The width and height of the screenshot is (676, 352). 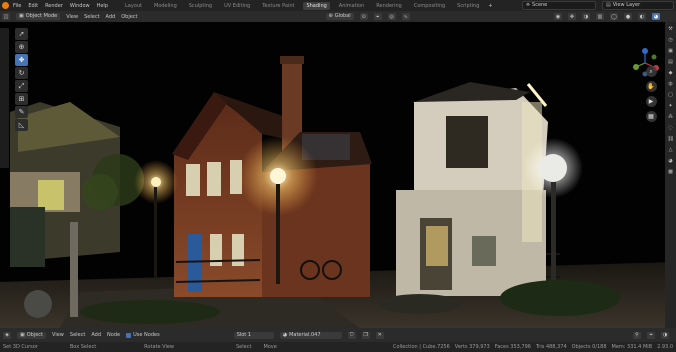 What do you see at coordinates (129, 335) in the screenshot?
I see `use-nodes-checkbox` at bounding box center [129, 335].